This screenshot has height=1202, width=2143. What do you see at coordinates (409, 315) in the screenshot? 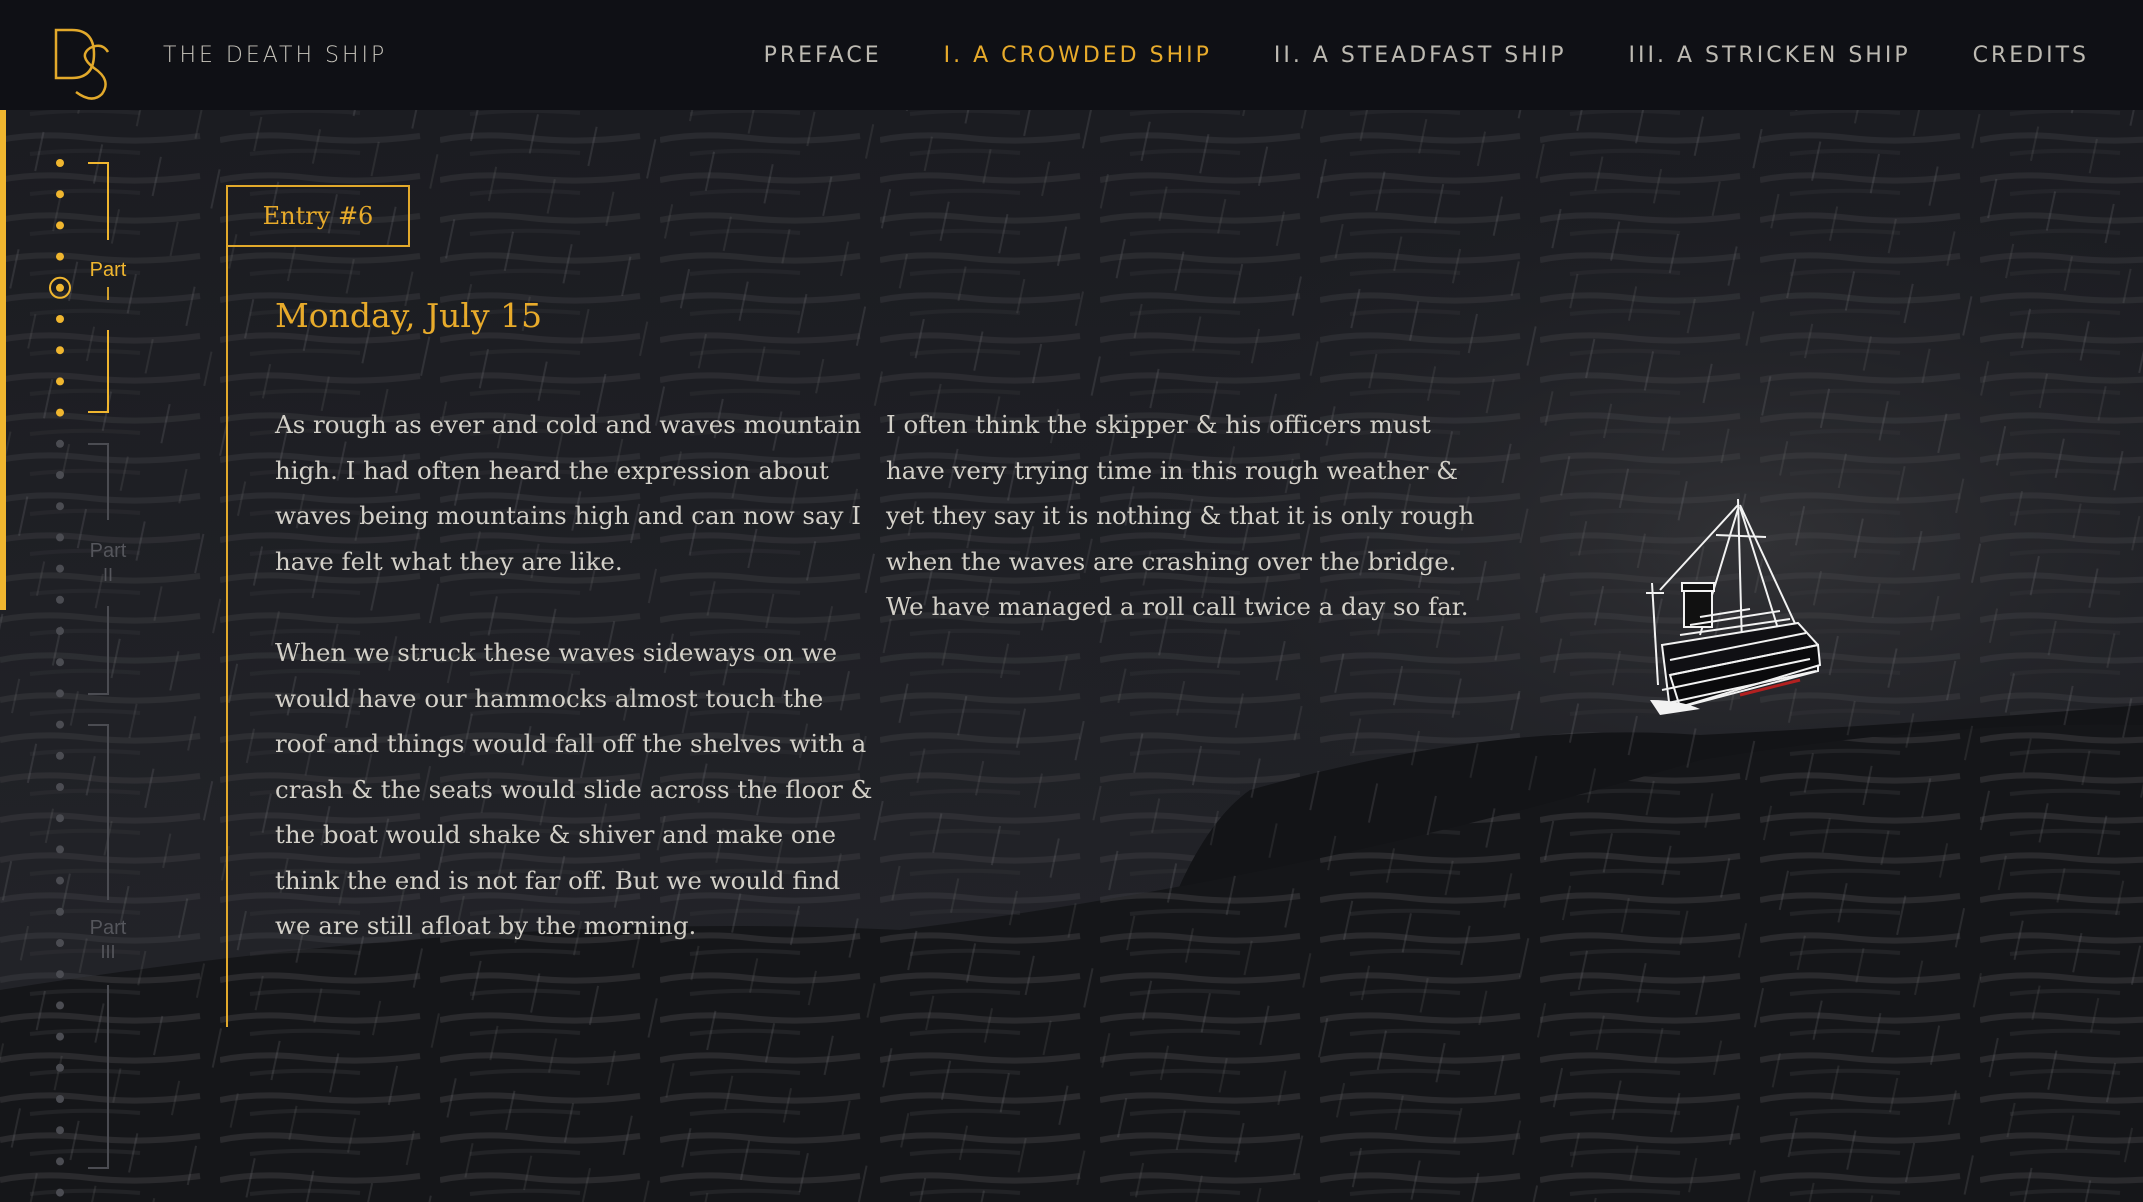
I see `entry-date: Monday, July 15` at bounding box center [409, 315].